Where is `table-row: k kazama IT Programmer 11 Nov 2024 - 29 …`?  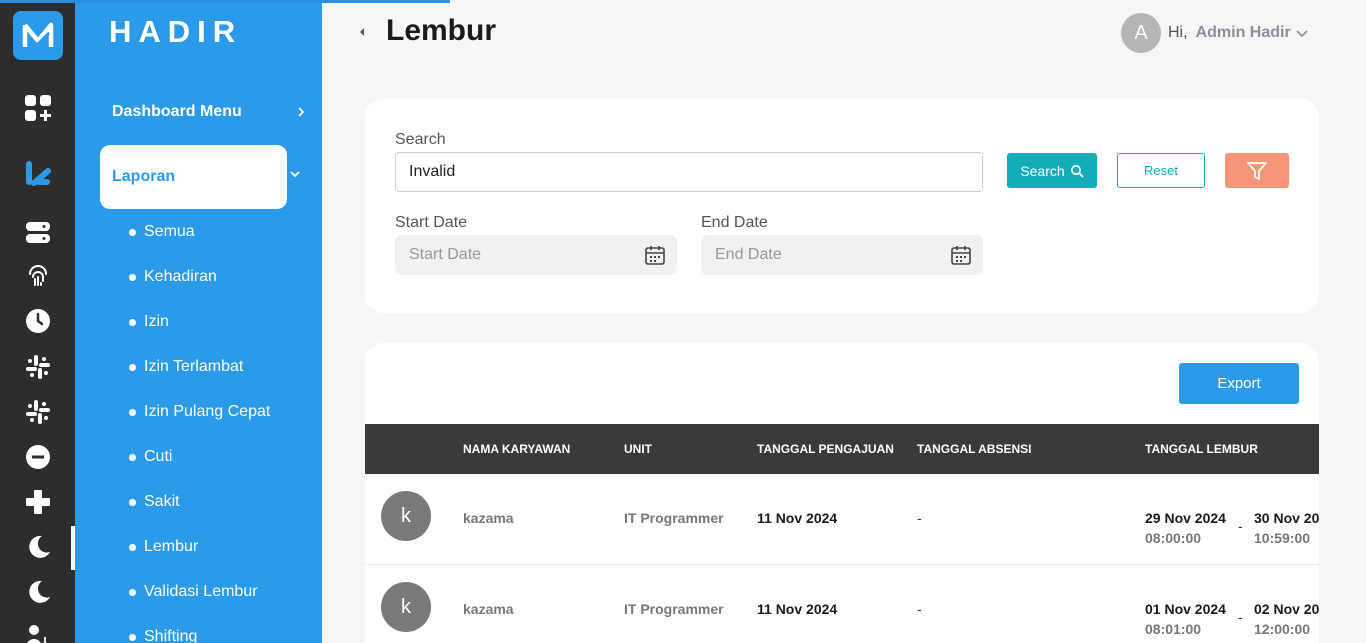 table-row: k kazama IT Programmer 11 Nov 2024 - 29 … is located at coordinates (842, 519).